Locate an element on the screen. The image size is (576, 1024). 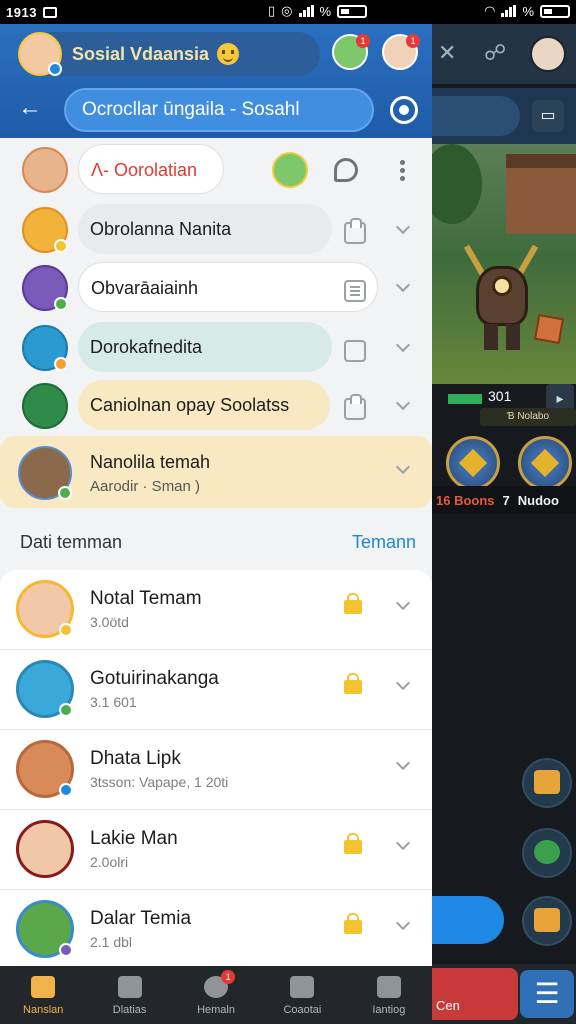
list-item: Dhata Lipk 3tsson: Vapape, 1 20ti is located at coordinates (216, 770).